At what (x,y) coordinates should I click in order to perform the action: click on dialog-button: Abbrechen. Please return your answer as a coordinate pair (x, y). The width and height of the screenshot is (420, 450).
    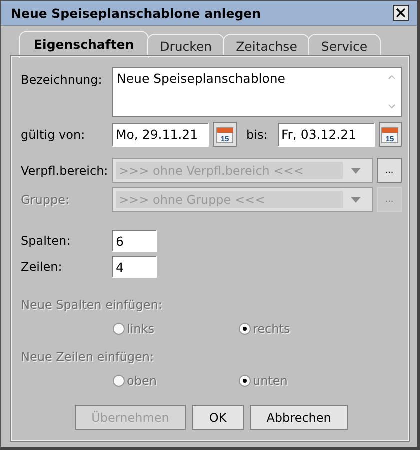
    Looking at the image, I should click on (299, 417).